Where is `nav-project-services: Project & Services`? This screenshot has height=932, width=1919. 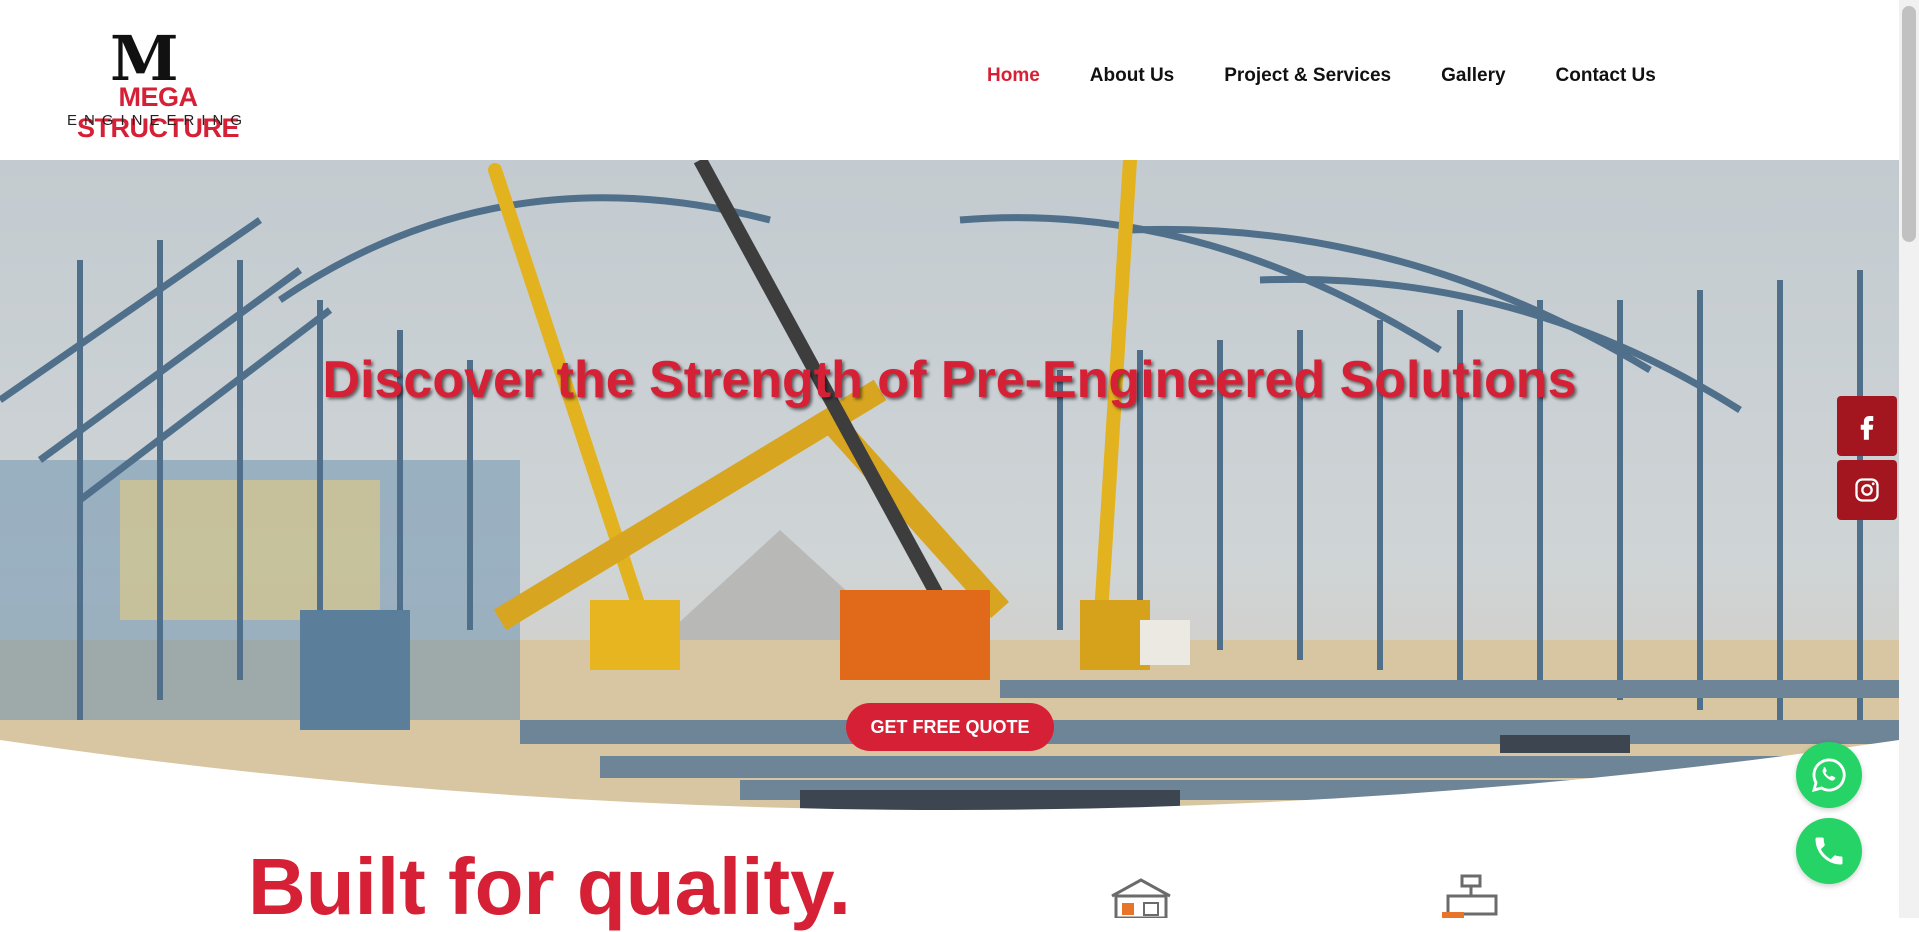 nav-project-services: Project & Services is located at coordinates (1307, 76).